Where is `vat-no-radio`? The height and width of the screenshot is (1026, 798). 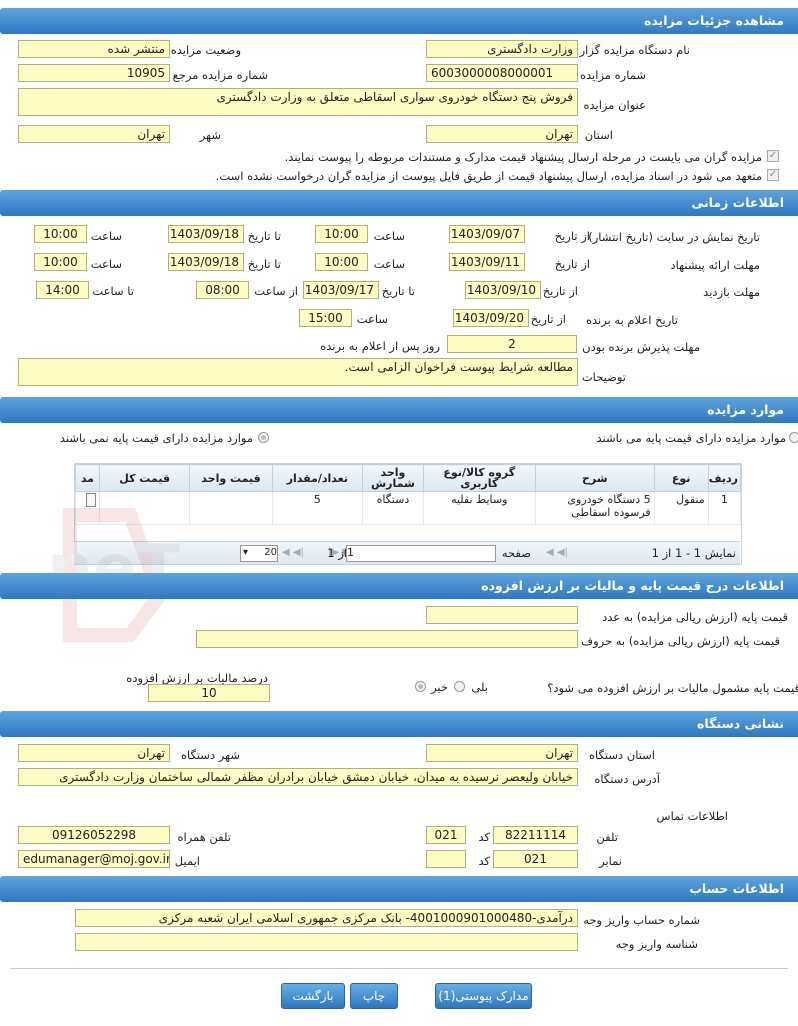 vat-no-radio is located at coordinates (420, 686).